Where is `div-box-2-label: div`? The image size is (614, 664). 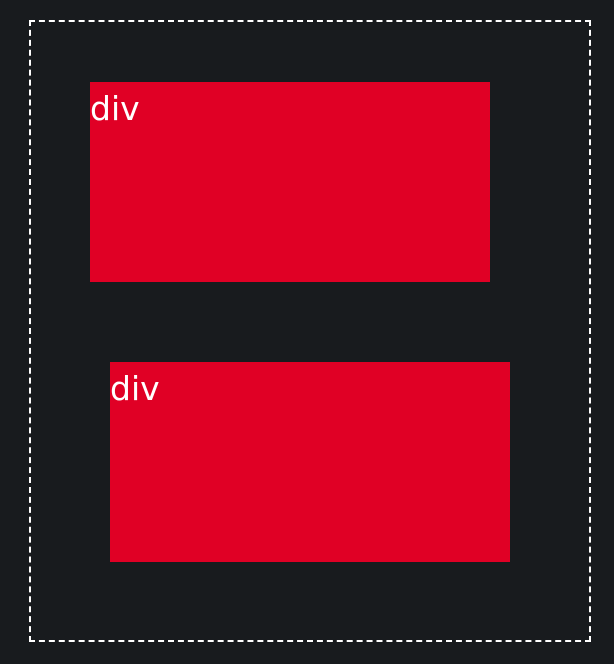
div-box-2-label: div is located at coordinates (135, 388).